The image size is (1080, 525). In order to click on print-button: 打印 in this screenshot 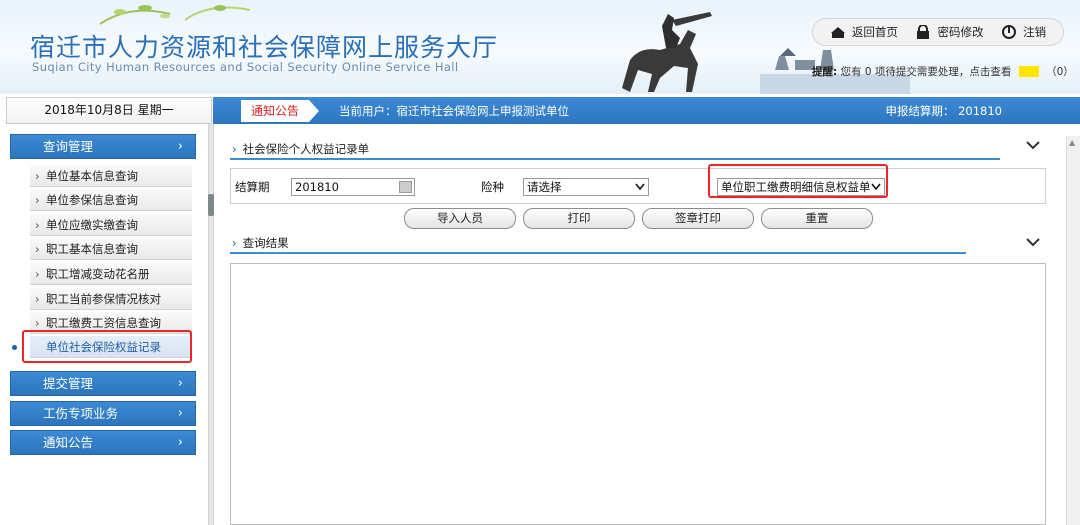, I will do `click(579, 218)`.